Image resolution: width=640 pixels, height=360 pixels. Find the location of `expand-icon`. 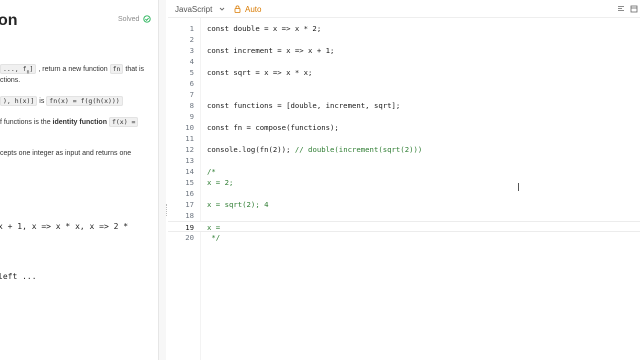

expand-icon is located at coordinates (634, 9).